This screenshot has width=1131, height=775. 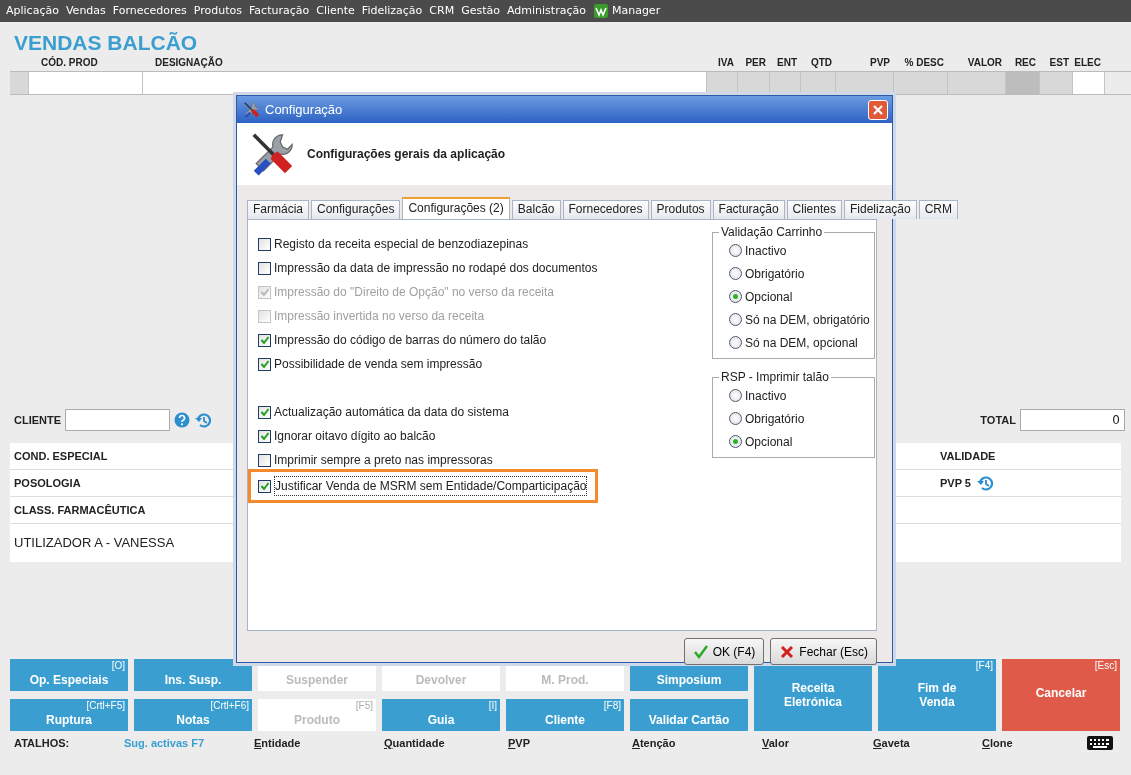 I want to click on shortcut-link: Entidade, so click(x=319, y=743).